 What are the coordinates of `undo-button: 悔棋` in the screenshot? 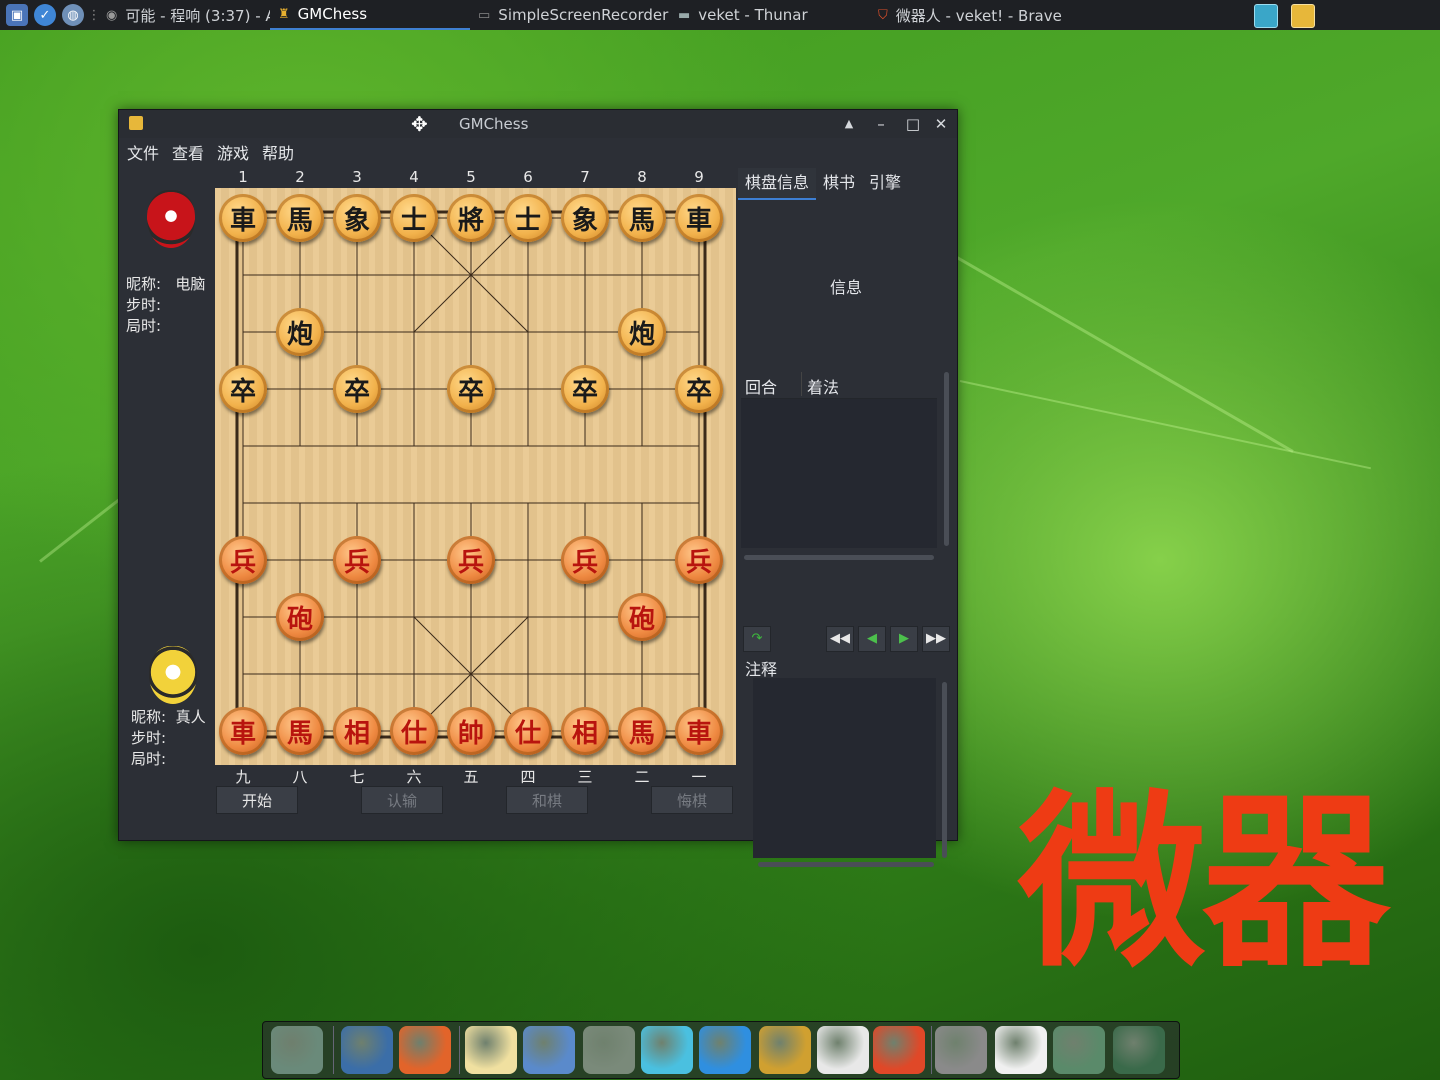 It's located at (692, 800).